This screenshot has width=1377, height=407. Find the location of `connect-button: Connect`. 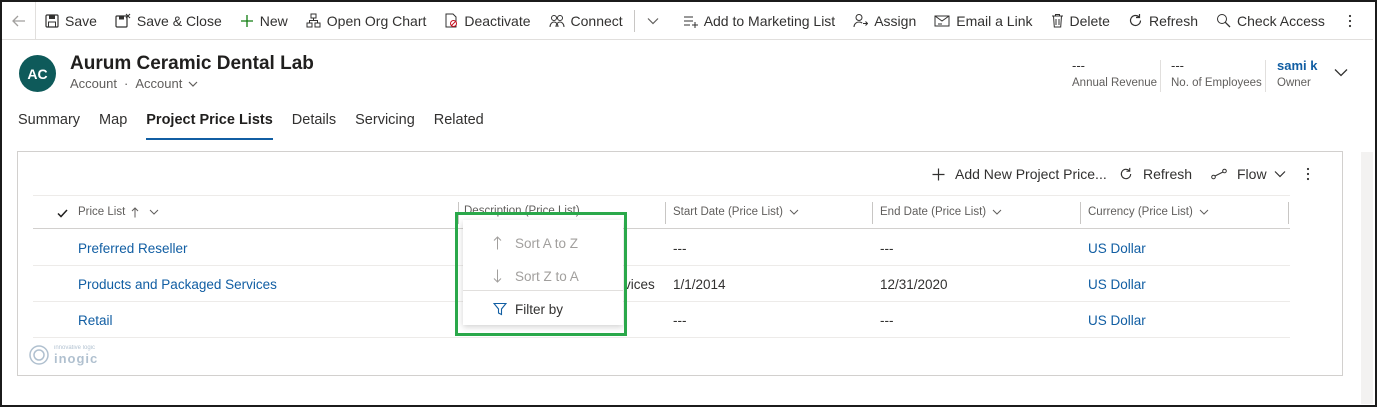

connect-button: Connect is located at coordinates (586, 21).